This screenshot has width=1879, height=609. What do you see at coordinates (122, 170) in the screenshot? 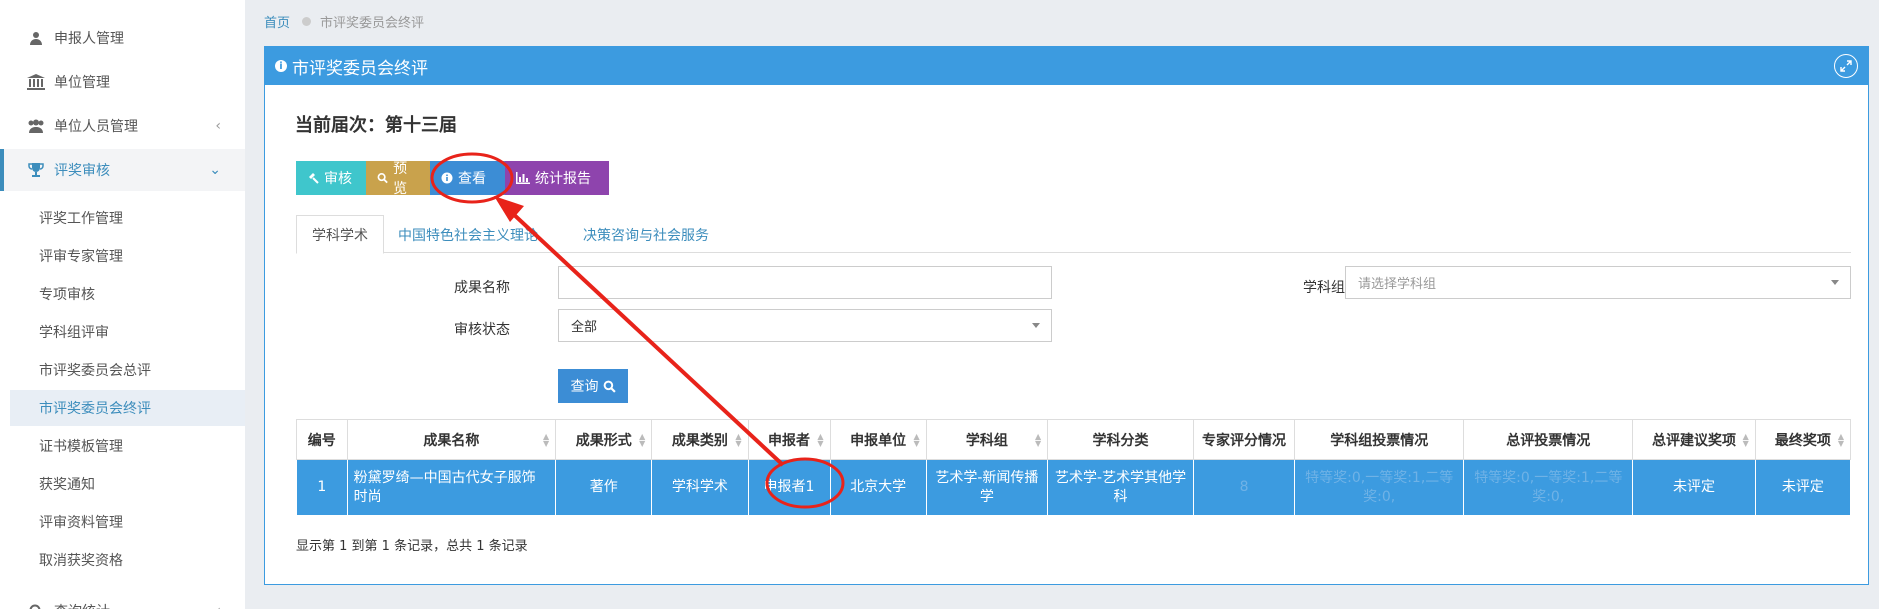
I see `sidebar-item-award-review: 评奖审核 ⌄` at bounding box center [122, 170].